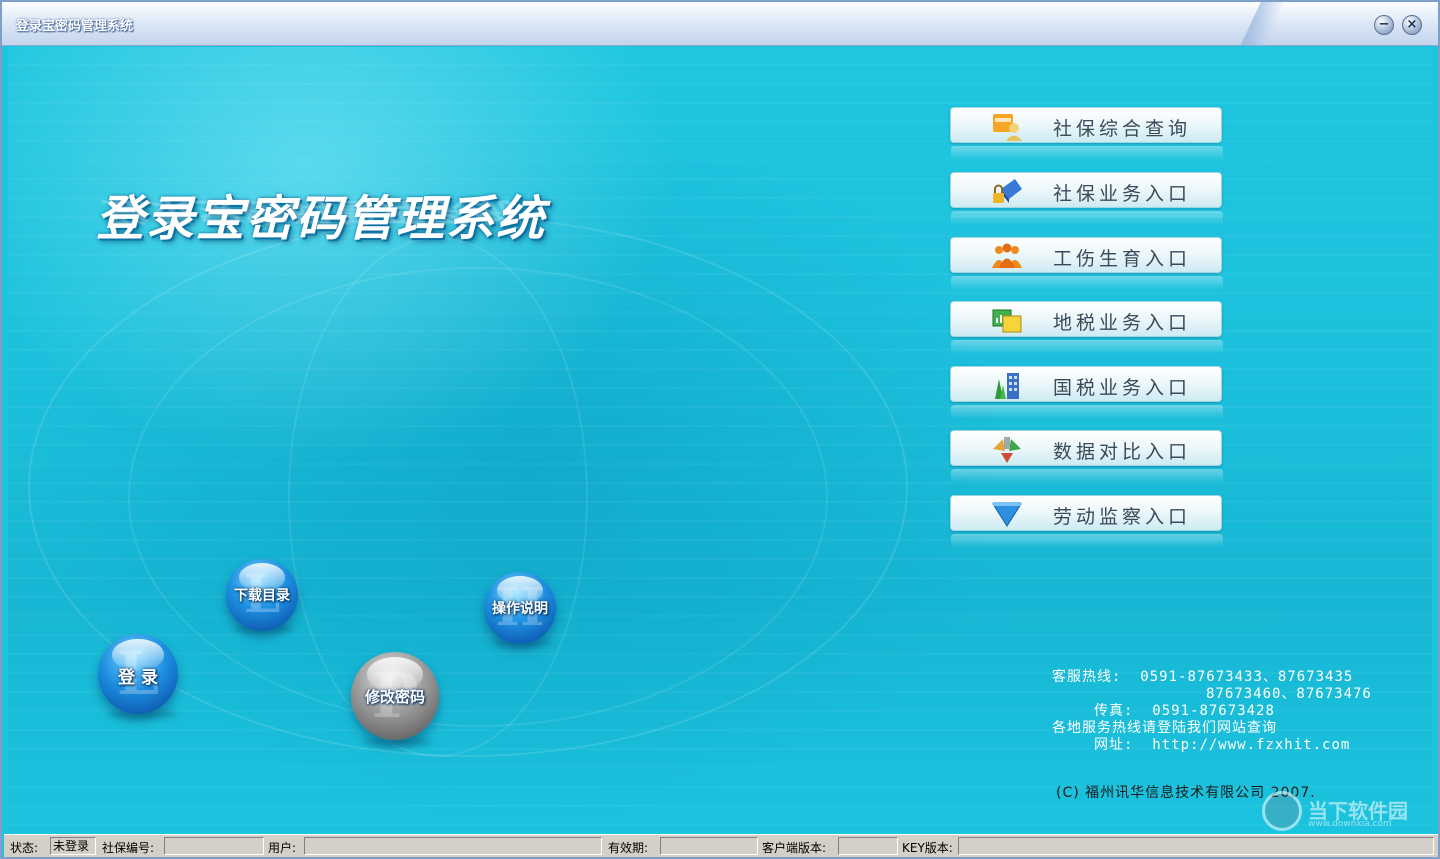 Image resolution: width=1440 pixels, height=859 pixels. What do you see at coordinates (1007, 127) in the screenshot?
I see `person-folder-icon` at bounding box center [1007, 127].